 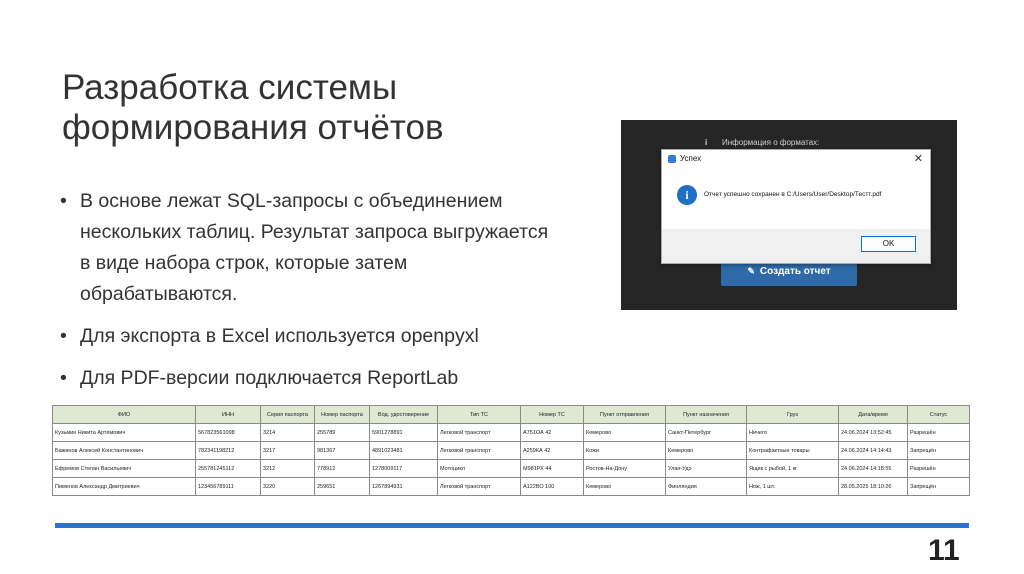 I want to click on dialog-footer: OK, so click(x=796, y=246).